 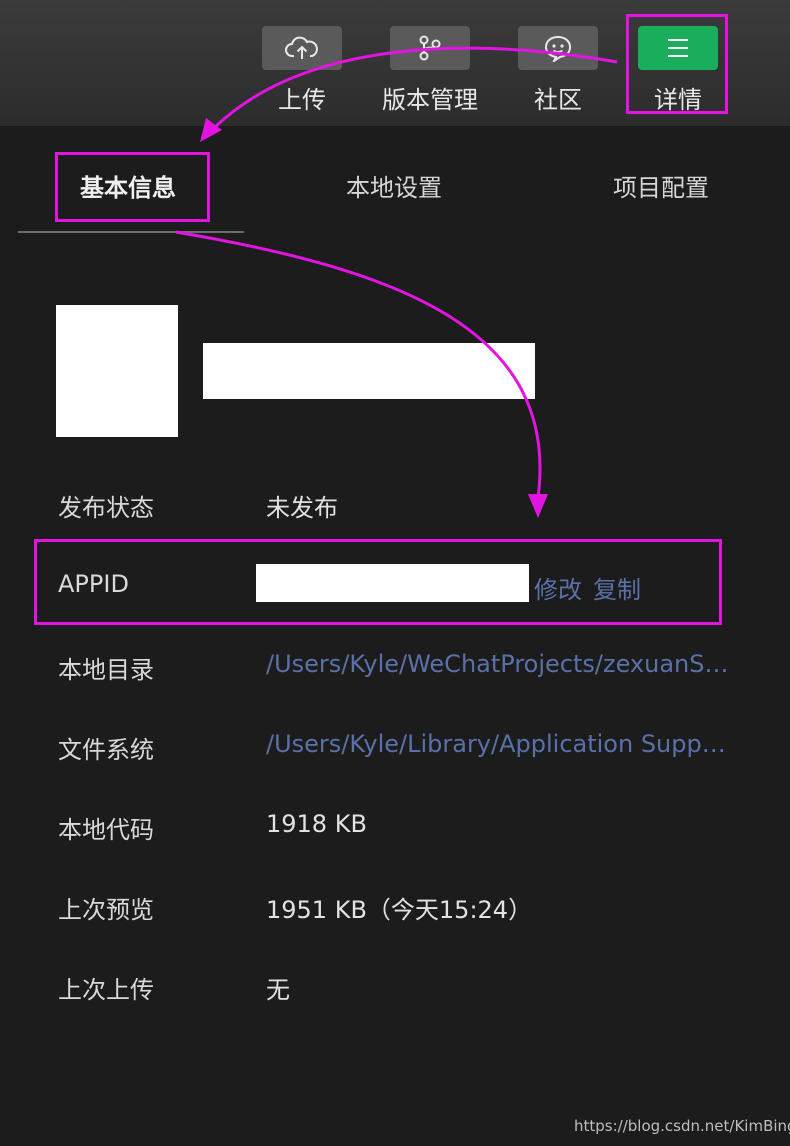 What do you see at coordinates (682, 1126) in the screenshot?
I see `watermark: https://blog.csdn.net/KimBing` at bounding box center [682, 1126].